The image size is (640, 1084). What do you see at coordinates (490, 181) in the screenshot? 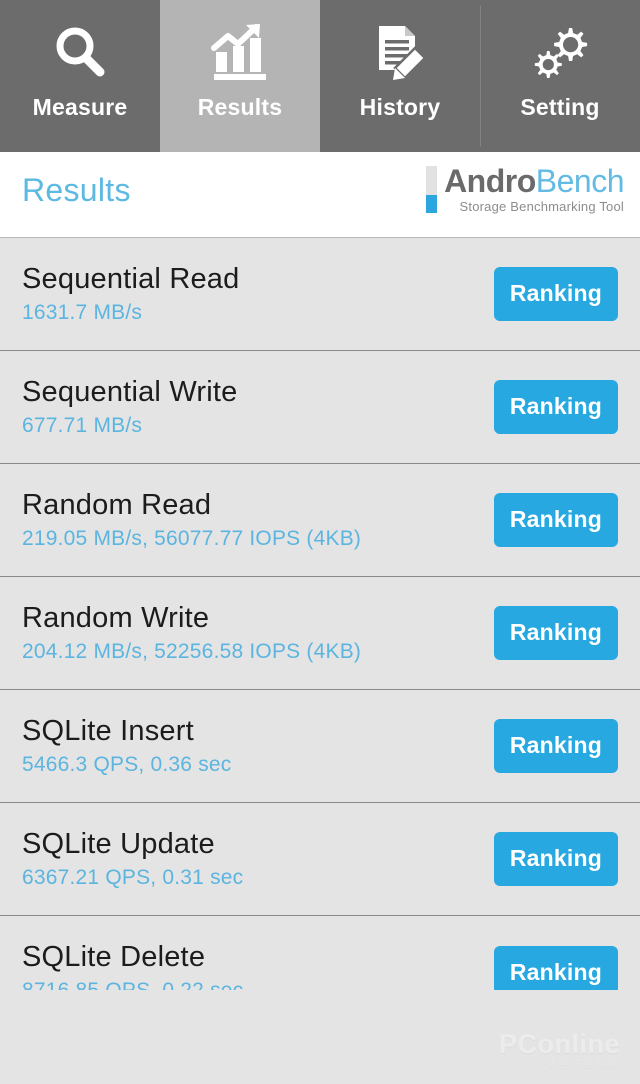
I see `logo-name-andro: Andro` at bounding box center [490, 181].